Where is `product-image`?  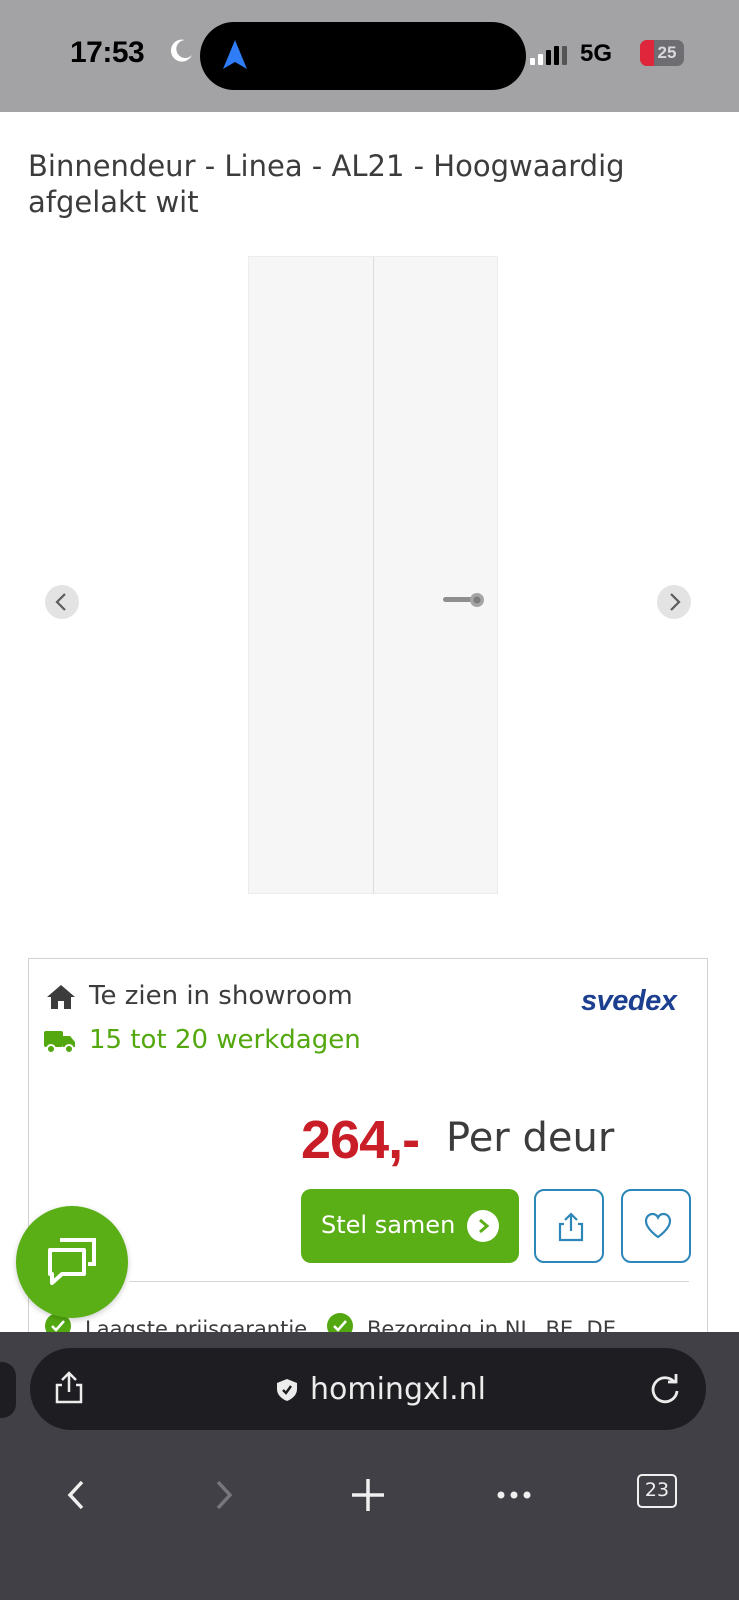 product-image is located at coordinates (373, 575).